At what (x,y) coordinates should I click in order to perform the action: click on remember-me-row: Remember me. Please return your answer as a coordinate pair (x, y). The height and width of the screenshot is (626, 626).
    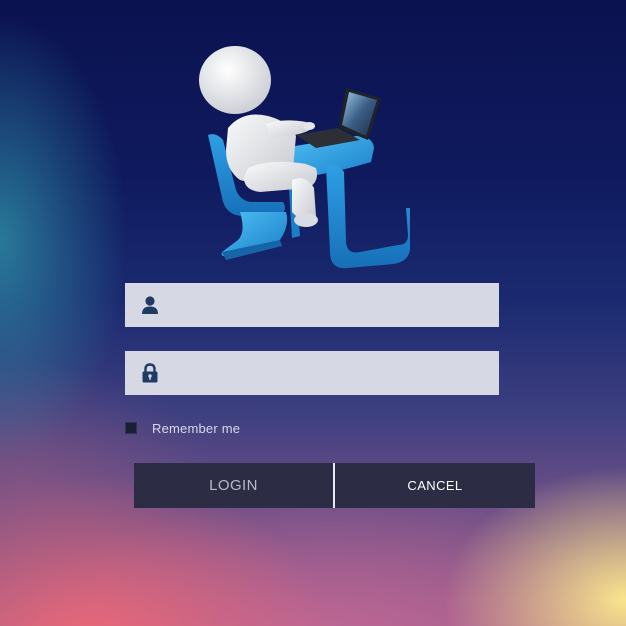
    Looking at the image, I should click on (182, 428).